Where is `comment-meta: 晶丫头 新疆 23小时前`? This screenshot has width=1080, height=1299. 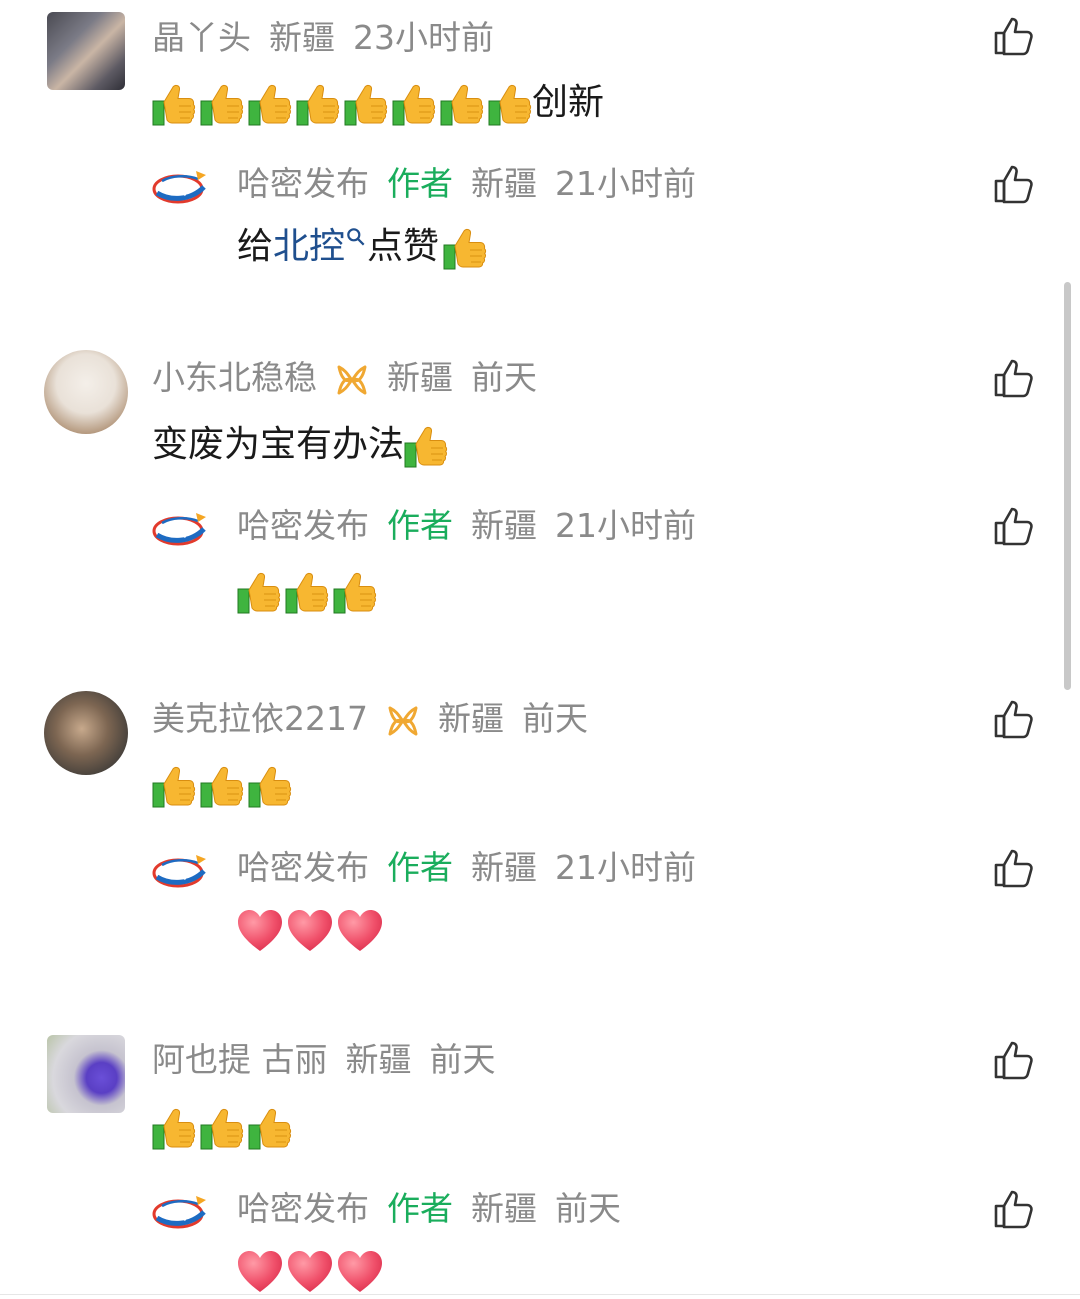 comment-meta: 晶丫头 新疆 23小时前 is located at coordinates (332, 38).